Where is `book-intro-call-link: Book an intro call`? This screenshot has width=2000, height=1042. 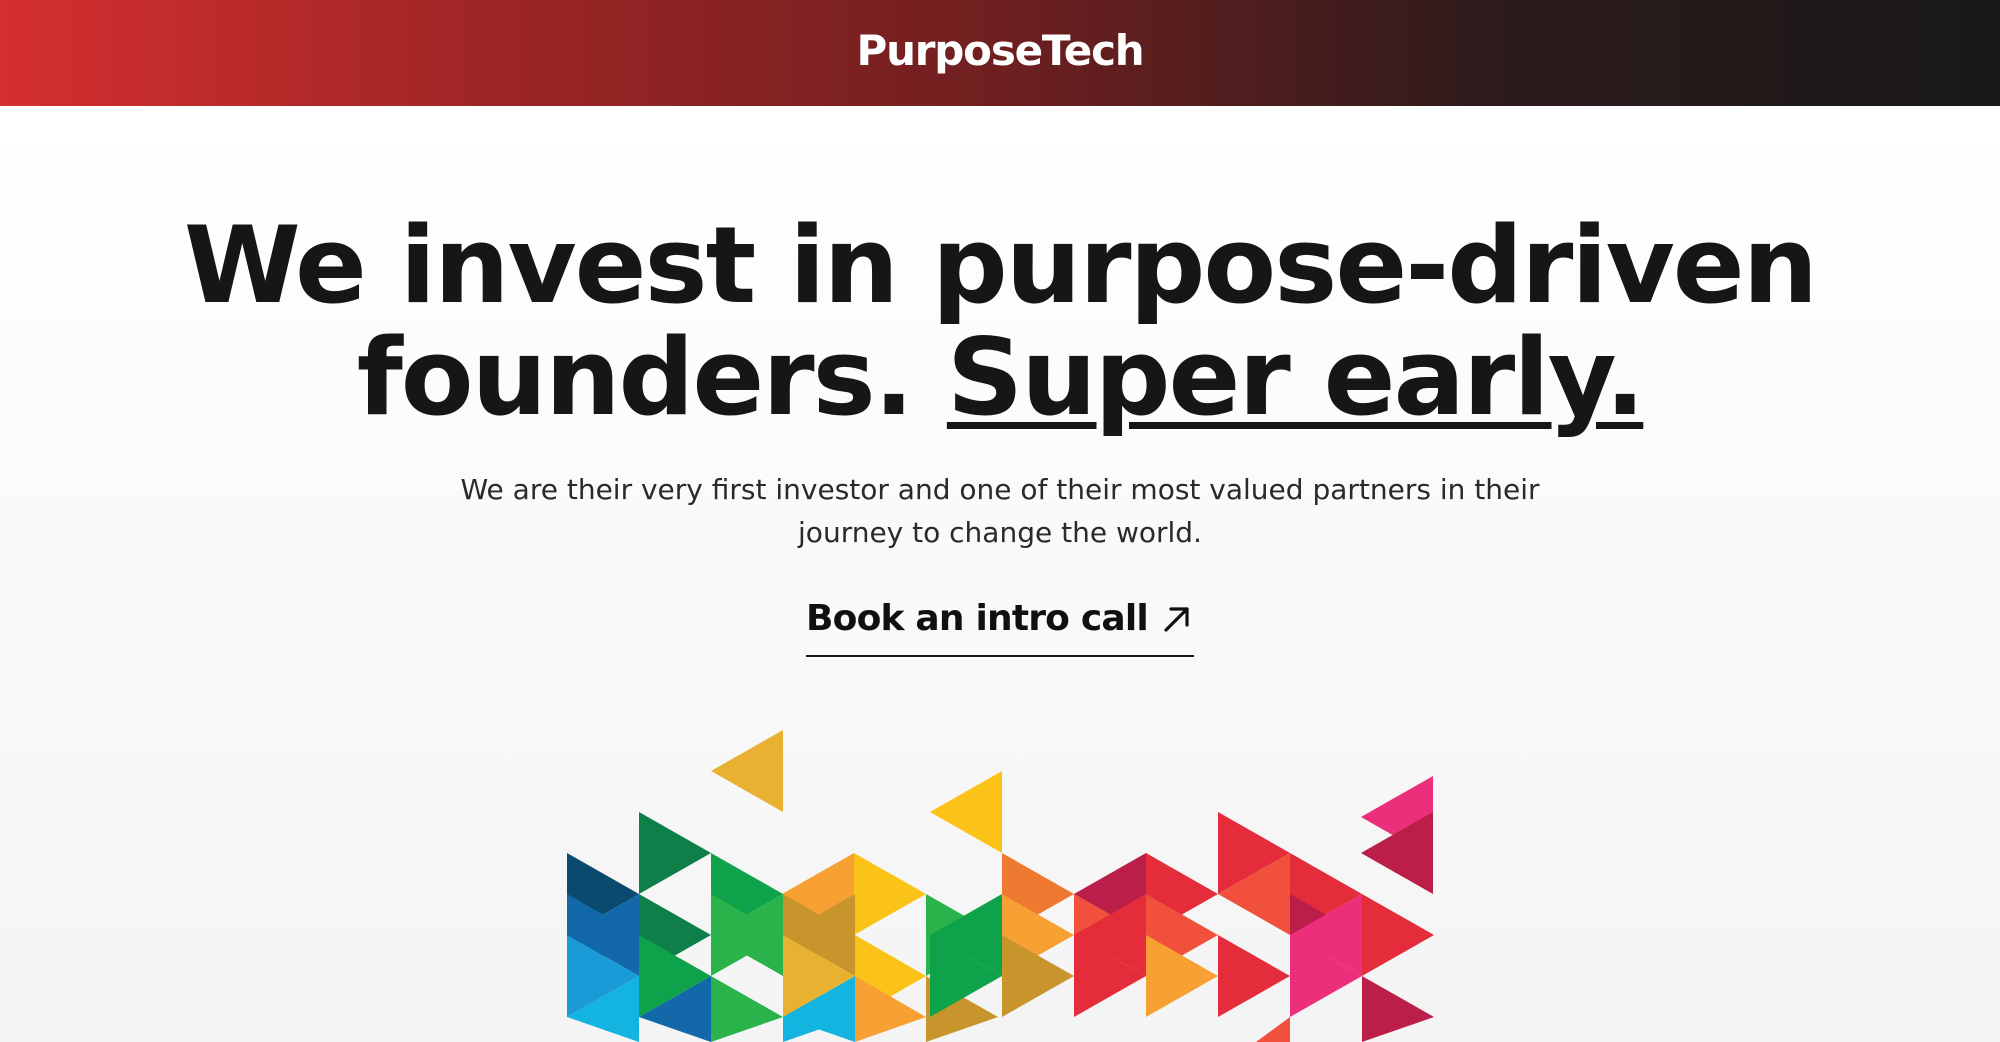 book-intro-call-link: Book an intro call is located at coordinates (1000, 627).